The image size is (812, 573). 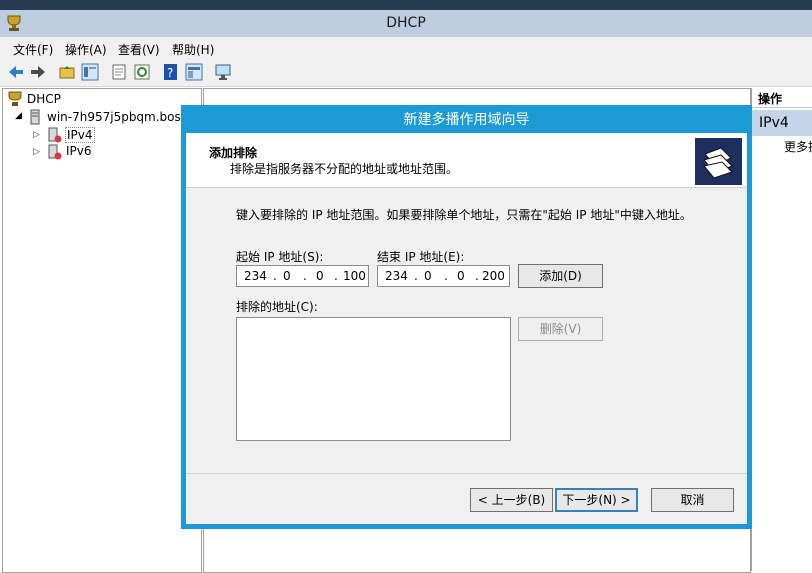 I want to click on add-button: 添加(D), so click(x=560, y=276).